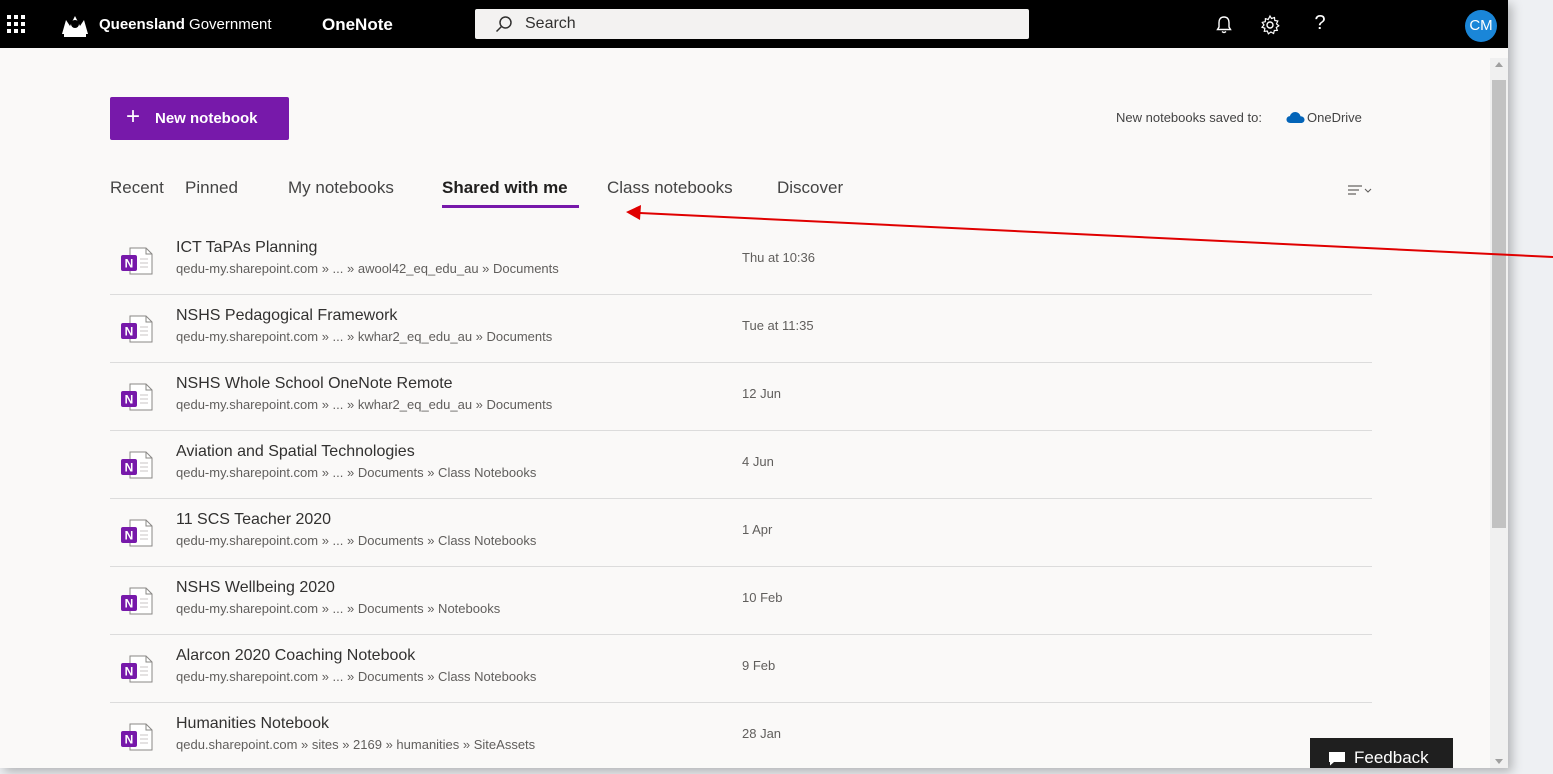 This screenshot has width=1553, height=774. I want to click on tab-class-notebooks: Class notebooks, so click(670, 188).